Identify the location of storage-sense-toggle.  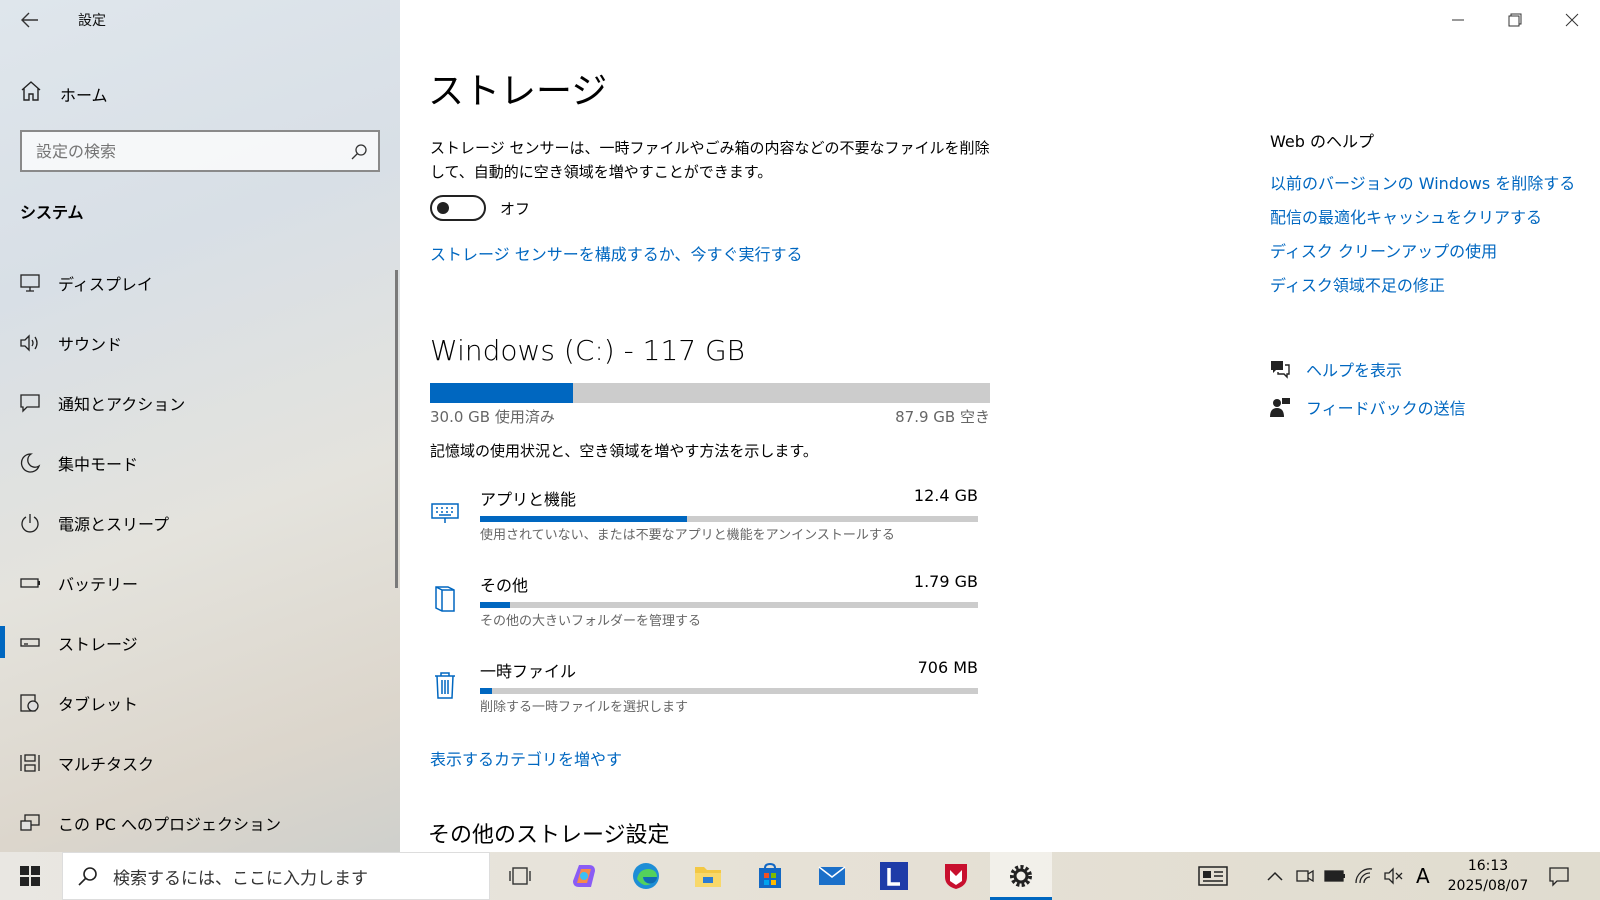
(458, 208).